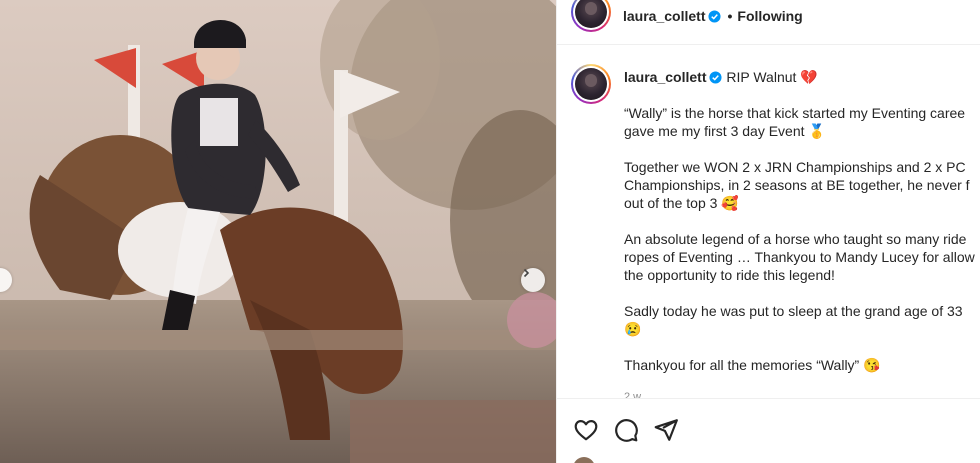  I want to click on carousel-next-button, so click(533, 280).